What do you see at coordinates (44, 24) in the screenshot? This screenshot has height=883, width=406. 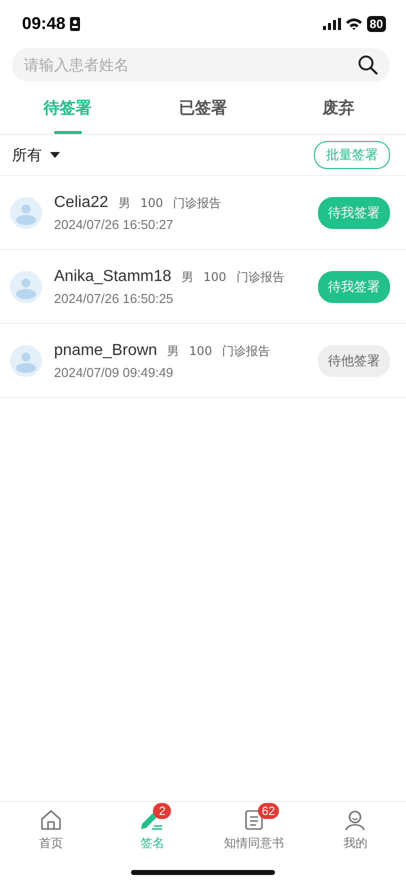 I see `clock: 09:48` at bounding box center [44, 24].